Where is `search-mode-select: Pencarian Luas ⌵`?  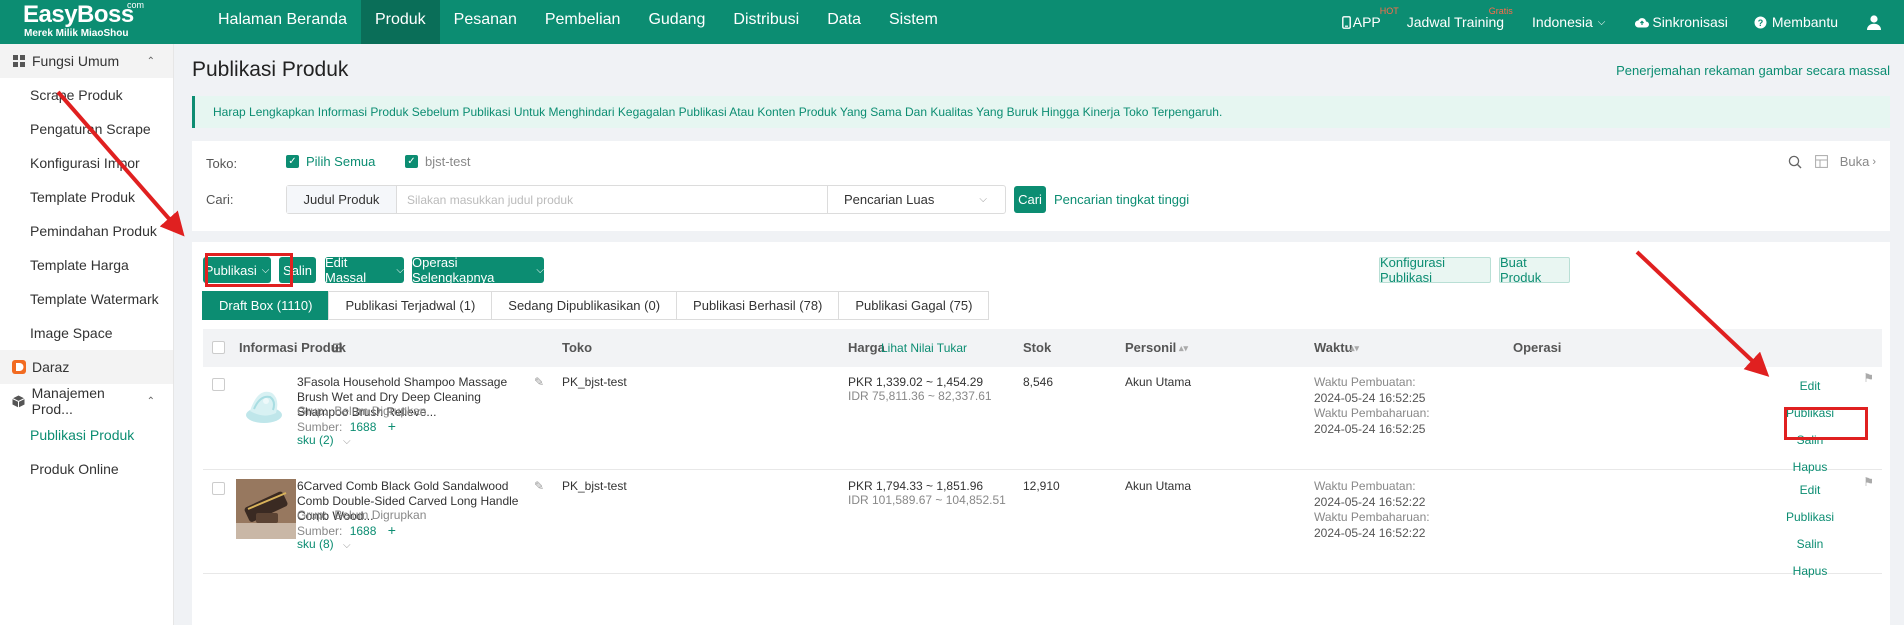
search-mode-select: Pencarian Luas ⌵ is located at coordinates (916, 199).